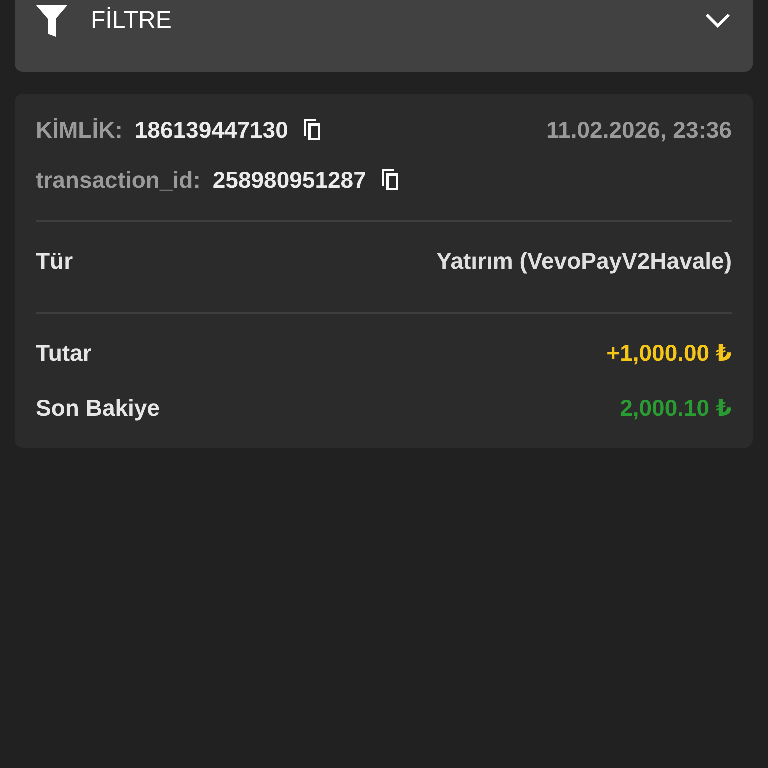 The height and width of the screenshot is (768, 768). What do you see at coordinates (669, 353) in the screenshot?
I see `row-value: +1,000.00 ₺` at bounding box center [669, 353].